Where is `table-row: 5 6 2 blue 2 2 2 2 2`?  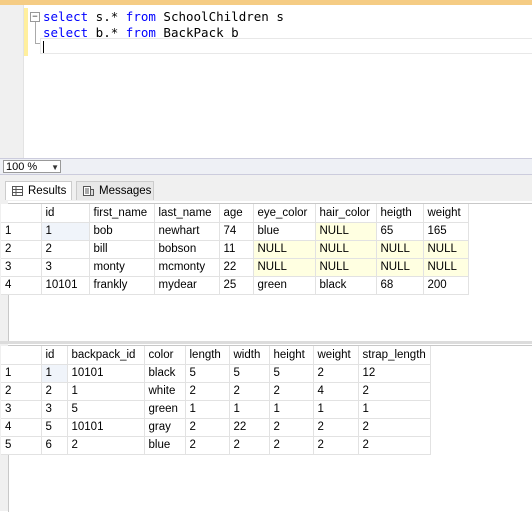
table-row: 5 6 2 blue 2 2 2 2 2 is located at coordinates (216, 445).